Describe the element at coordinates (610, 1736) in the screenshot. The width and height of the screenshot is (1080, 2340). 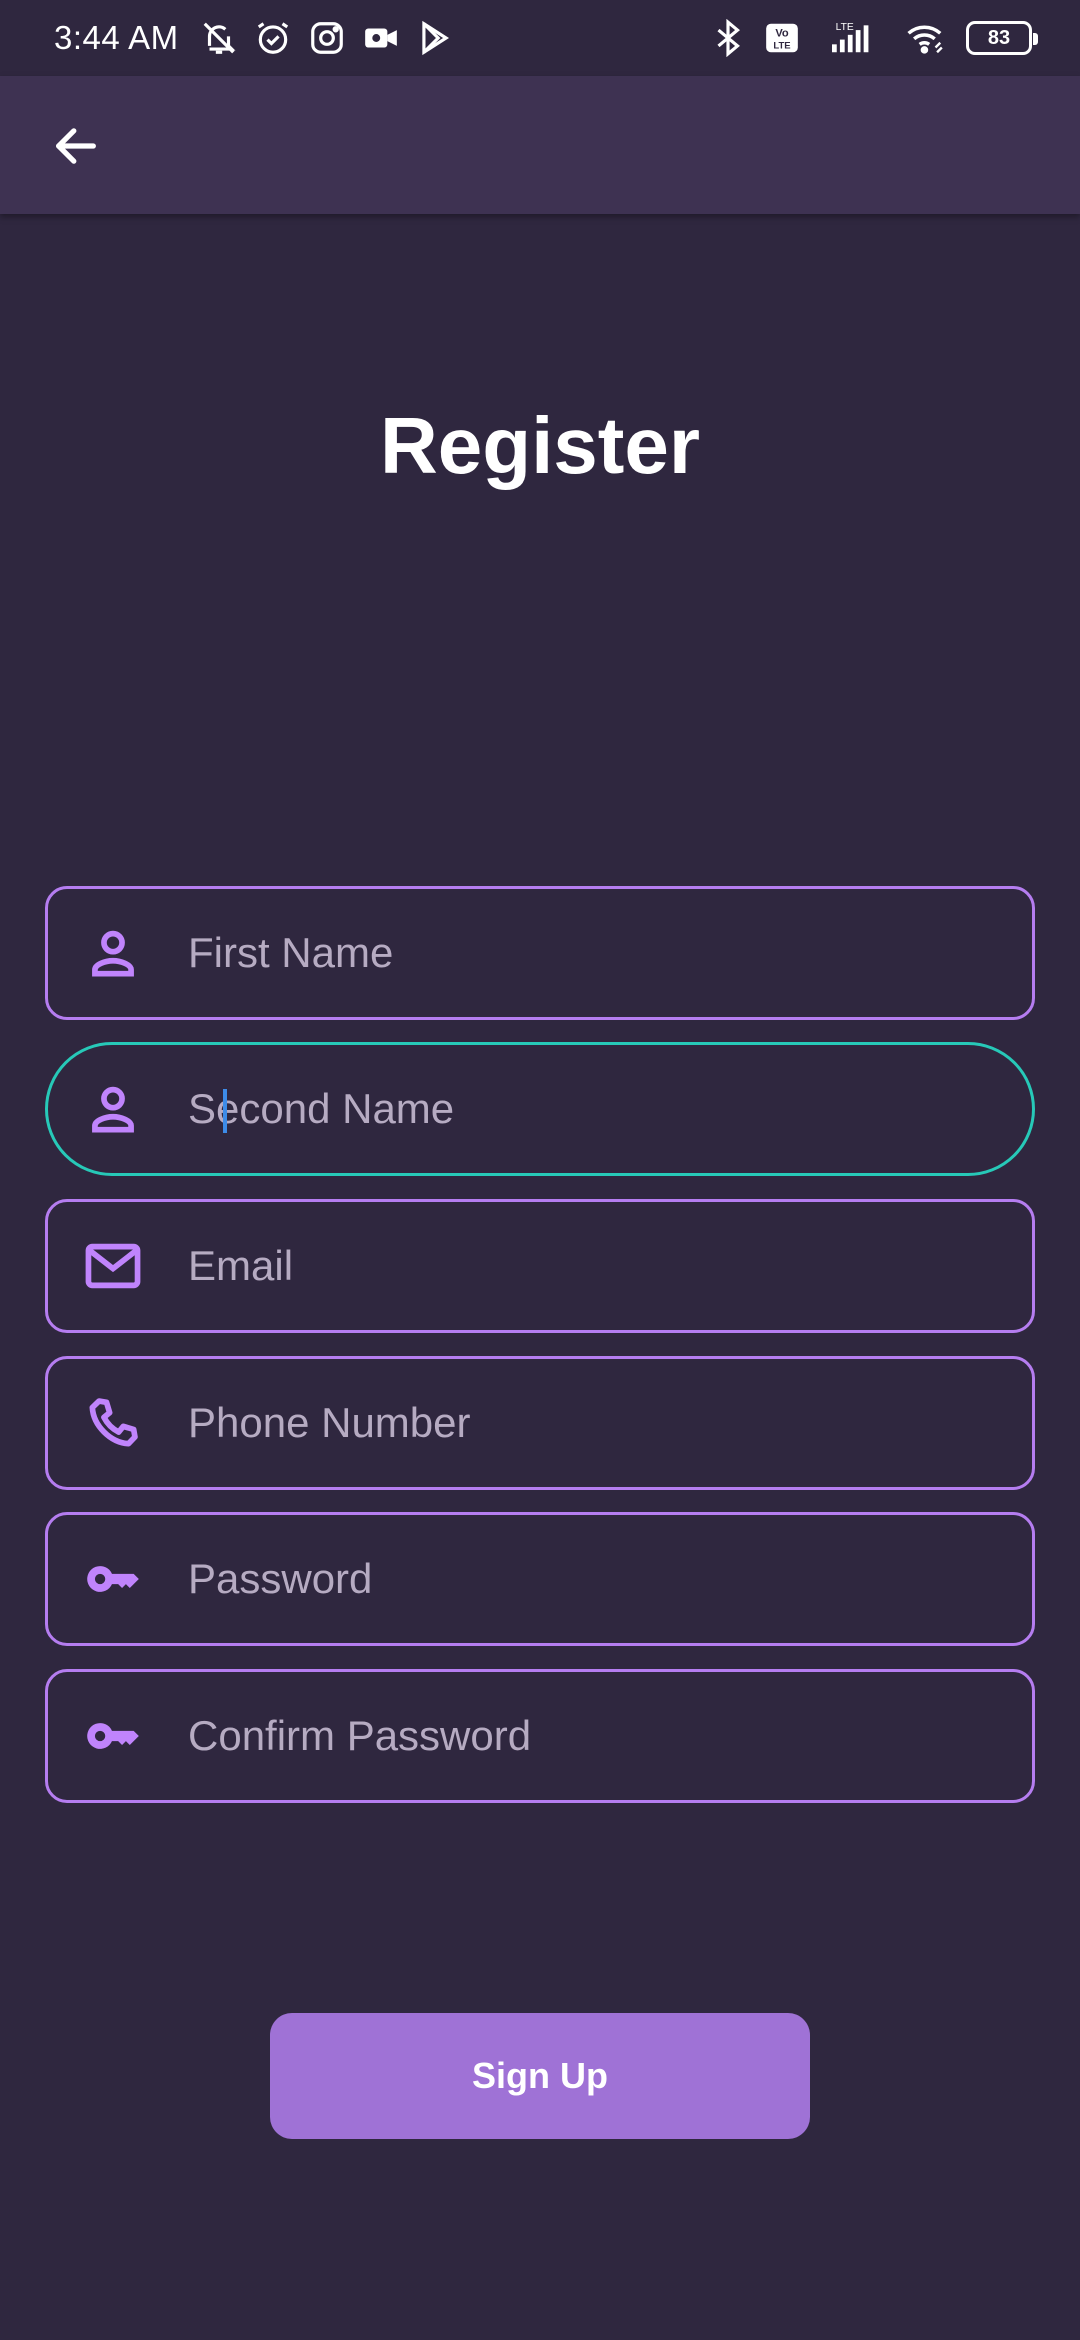
I see `confirm-password-input` at that location.